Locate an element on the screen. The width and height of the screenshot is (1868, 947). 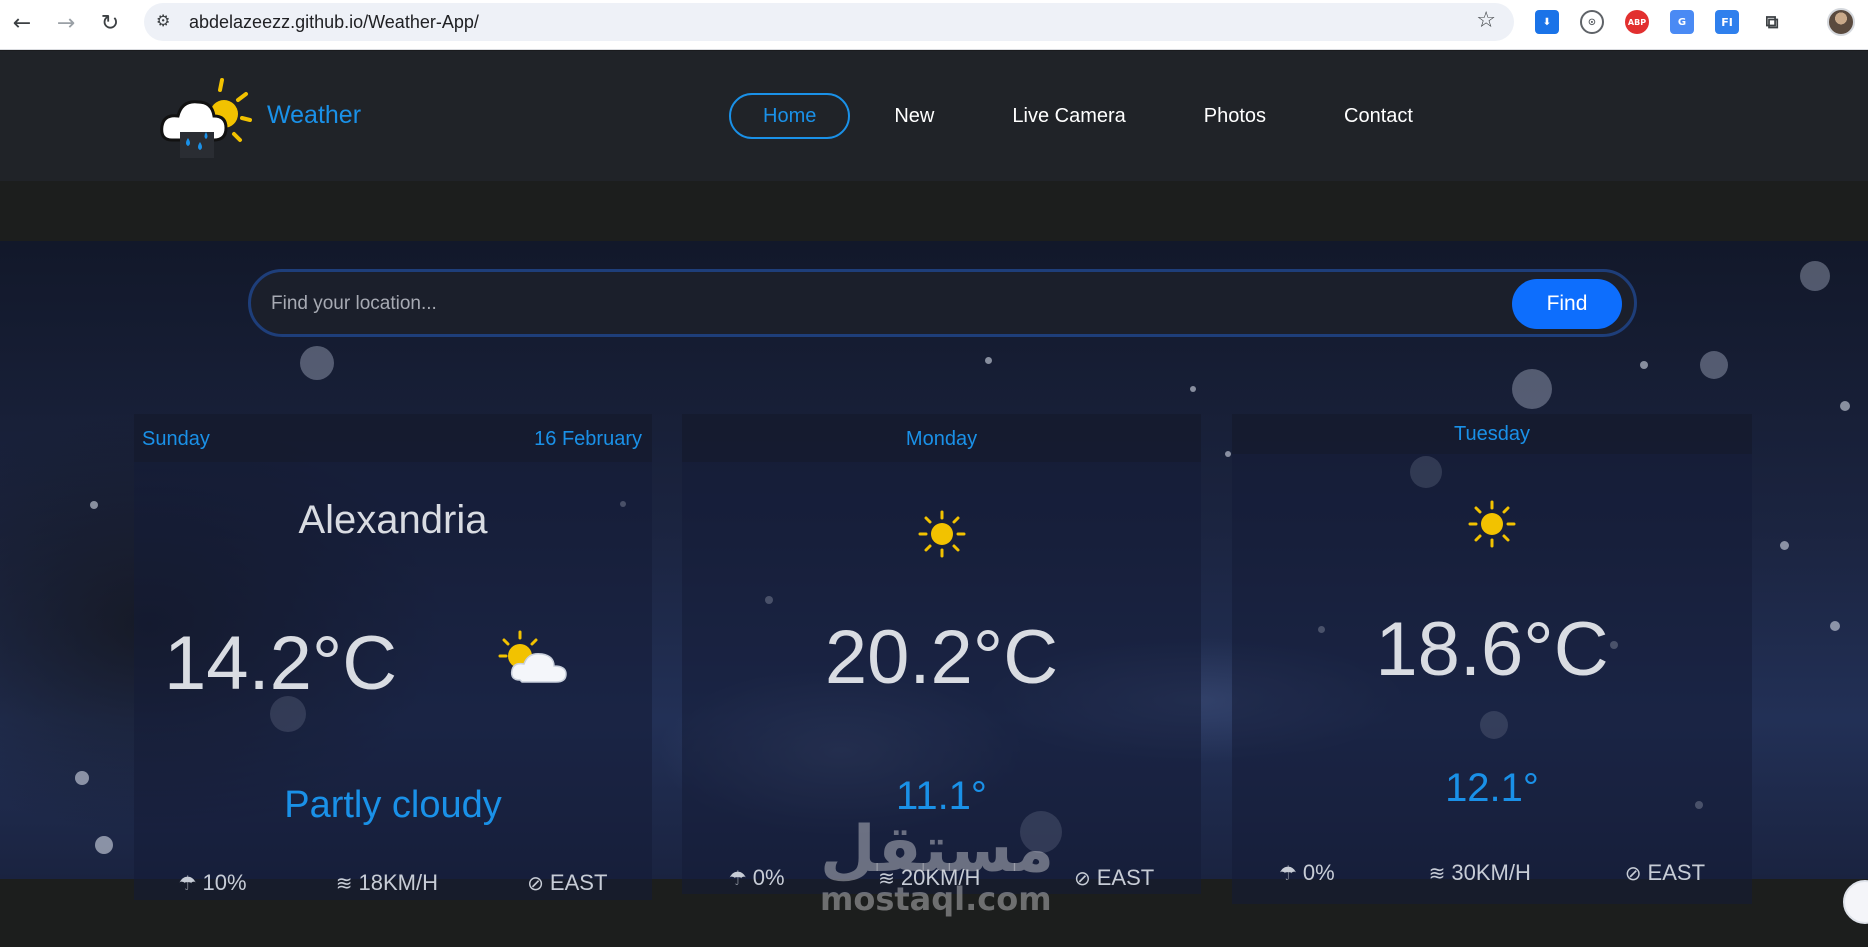
translate-icon: G is located at coordinates (1682, 22).